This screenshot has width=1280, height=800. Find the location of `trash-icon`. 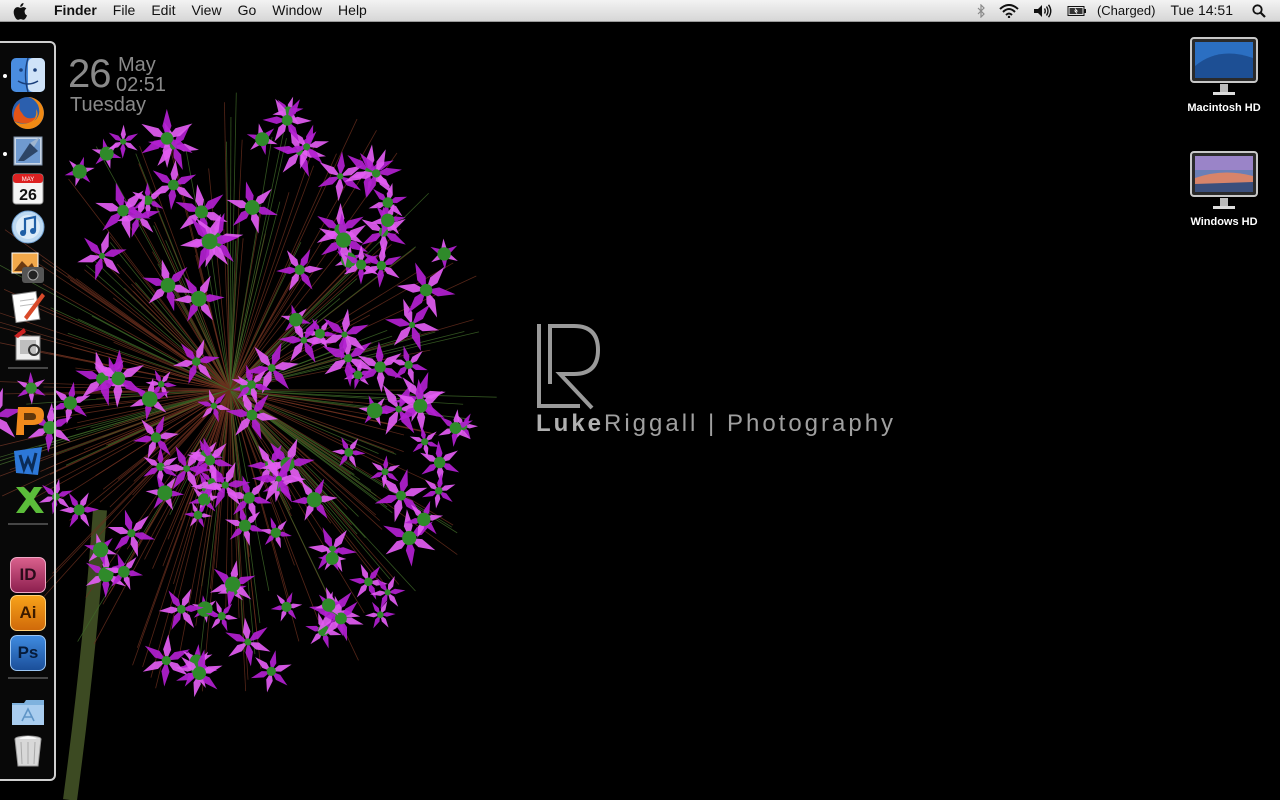

trash-icon is located at coordinates (28, 751).